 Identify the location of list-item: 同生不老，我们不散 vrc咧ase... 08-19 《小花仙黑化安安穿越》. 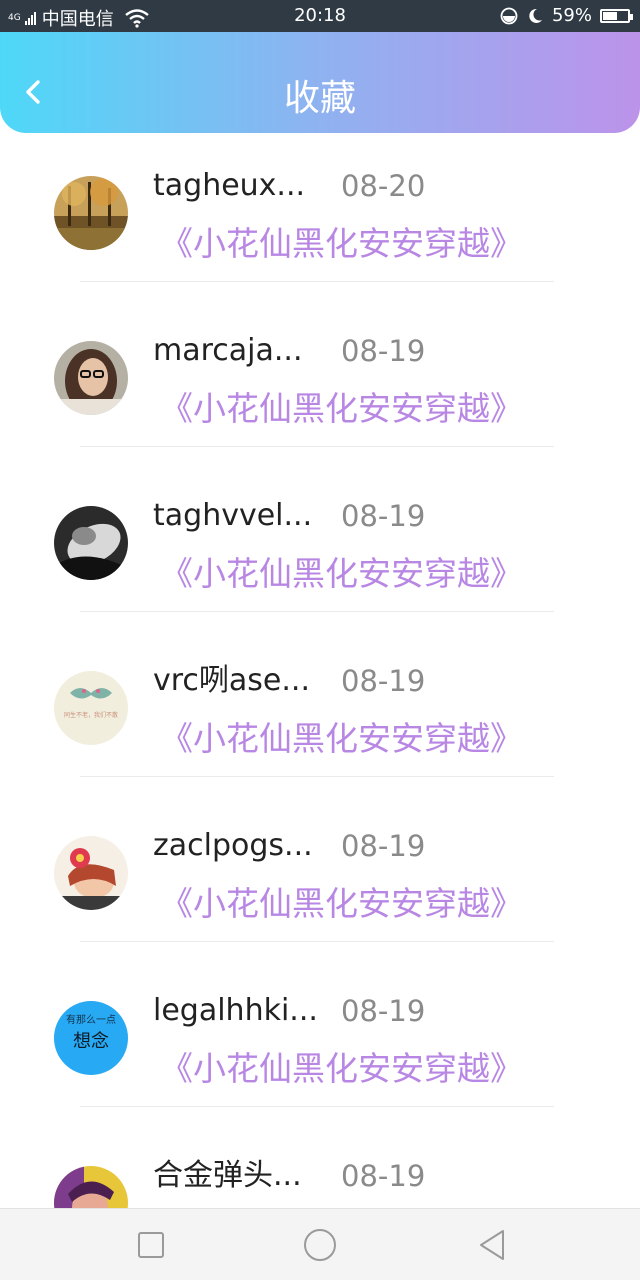
(320, 727).